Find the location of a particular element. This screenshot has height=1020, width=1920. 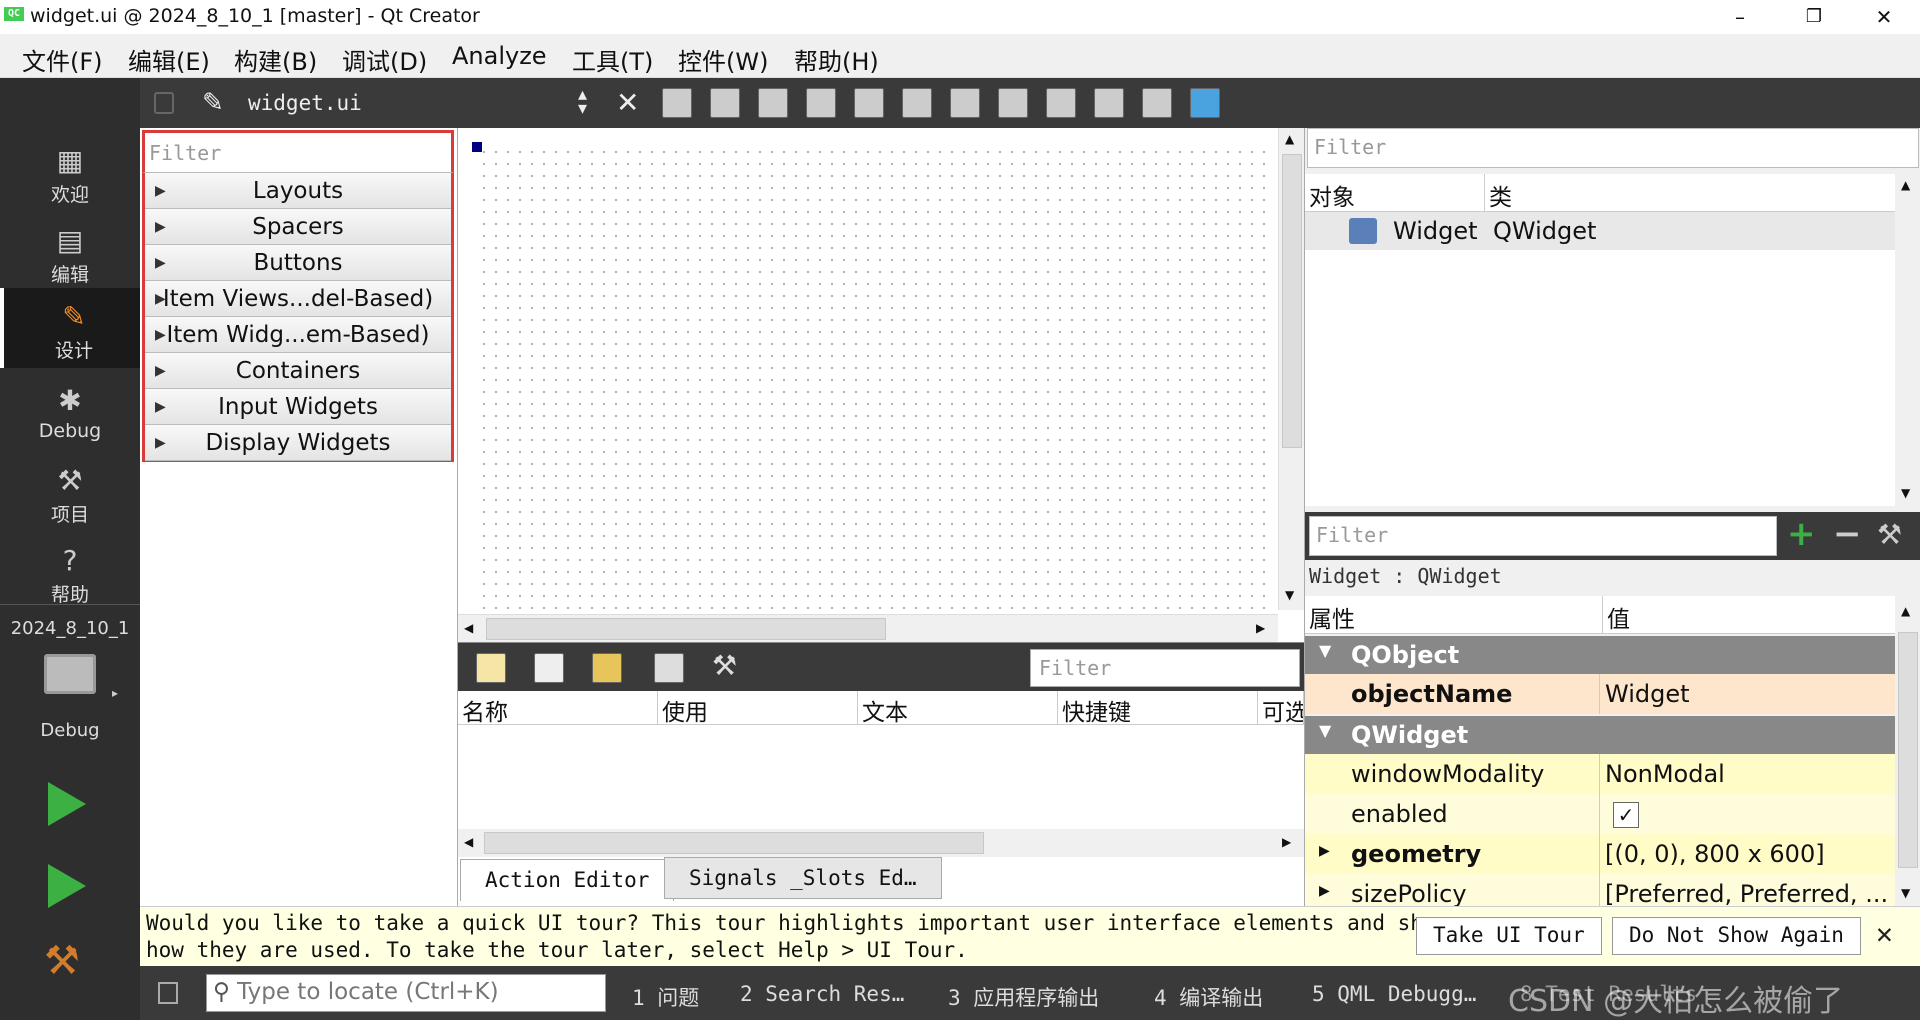

add-property-icon: + is located at coordinates (1801, 534).